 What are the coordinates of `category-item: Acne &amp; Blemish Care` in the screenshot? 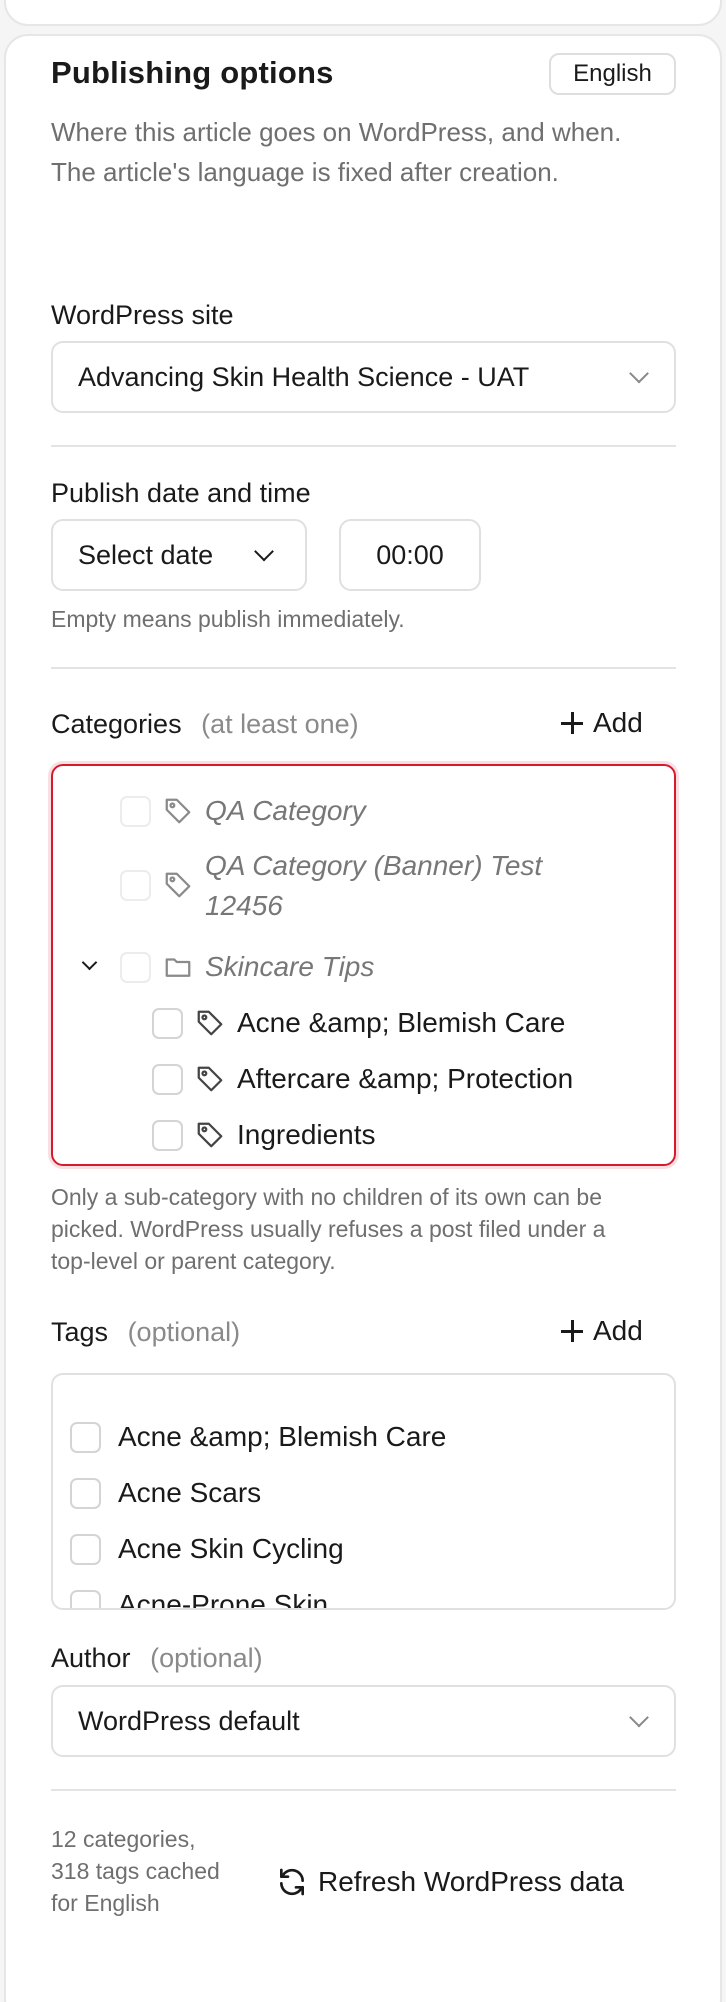 It's located at (358, 1023).